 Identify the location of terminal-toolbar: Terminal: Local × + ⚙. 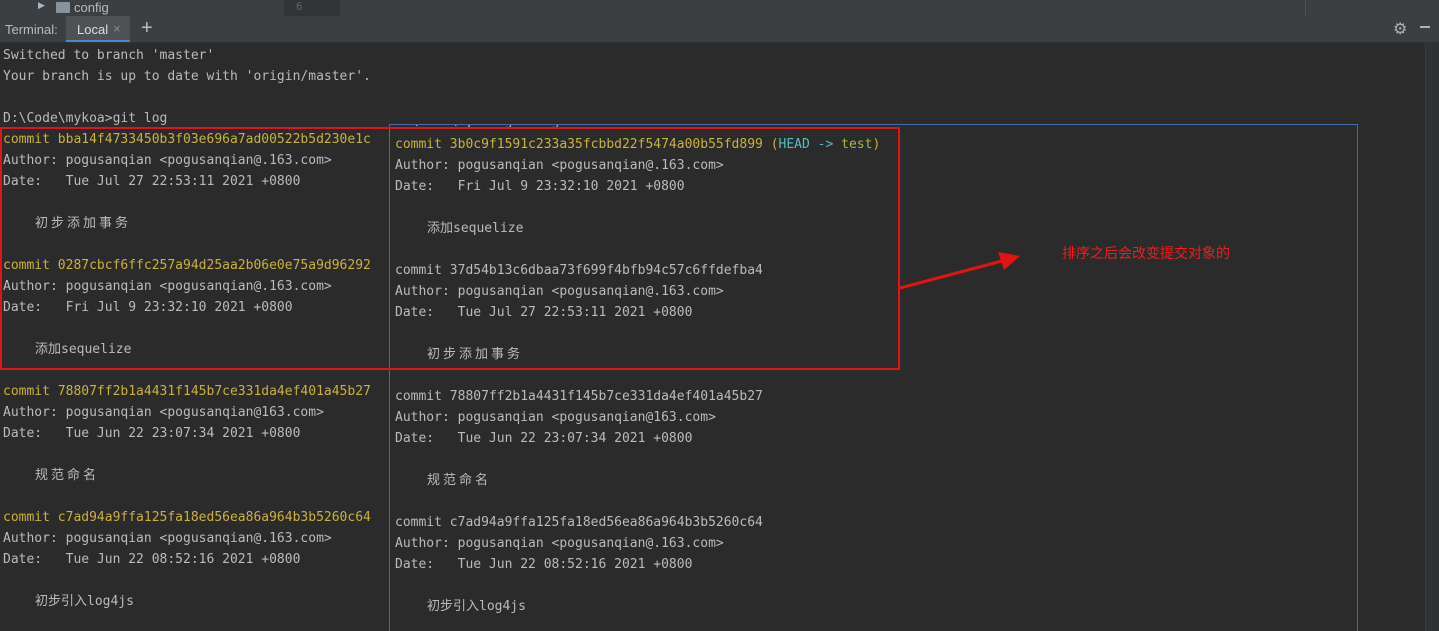
(719, 29).